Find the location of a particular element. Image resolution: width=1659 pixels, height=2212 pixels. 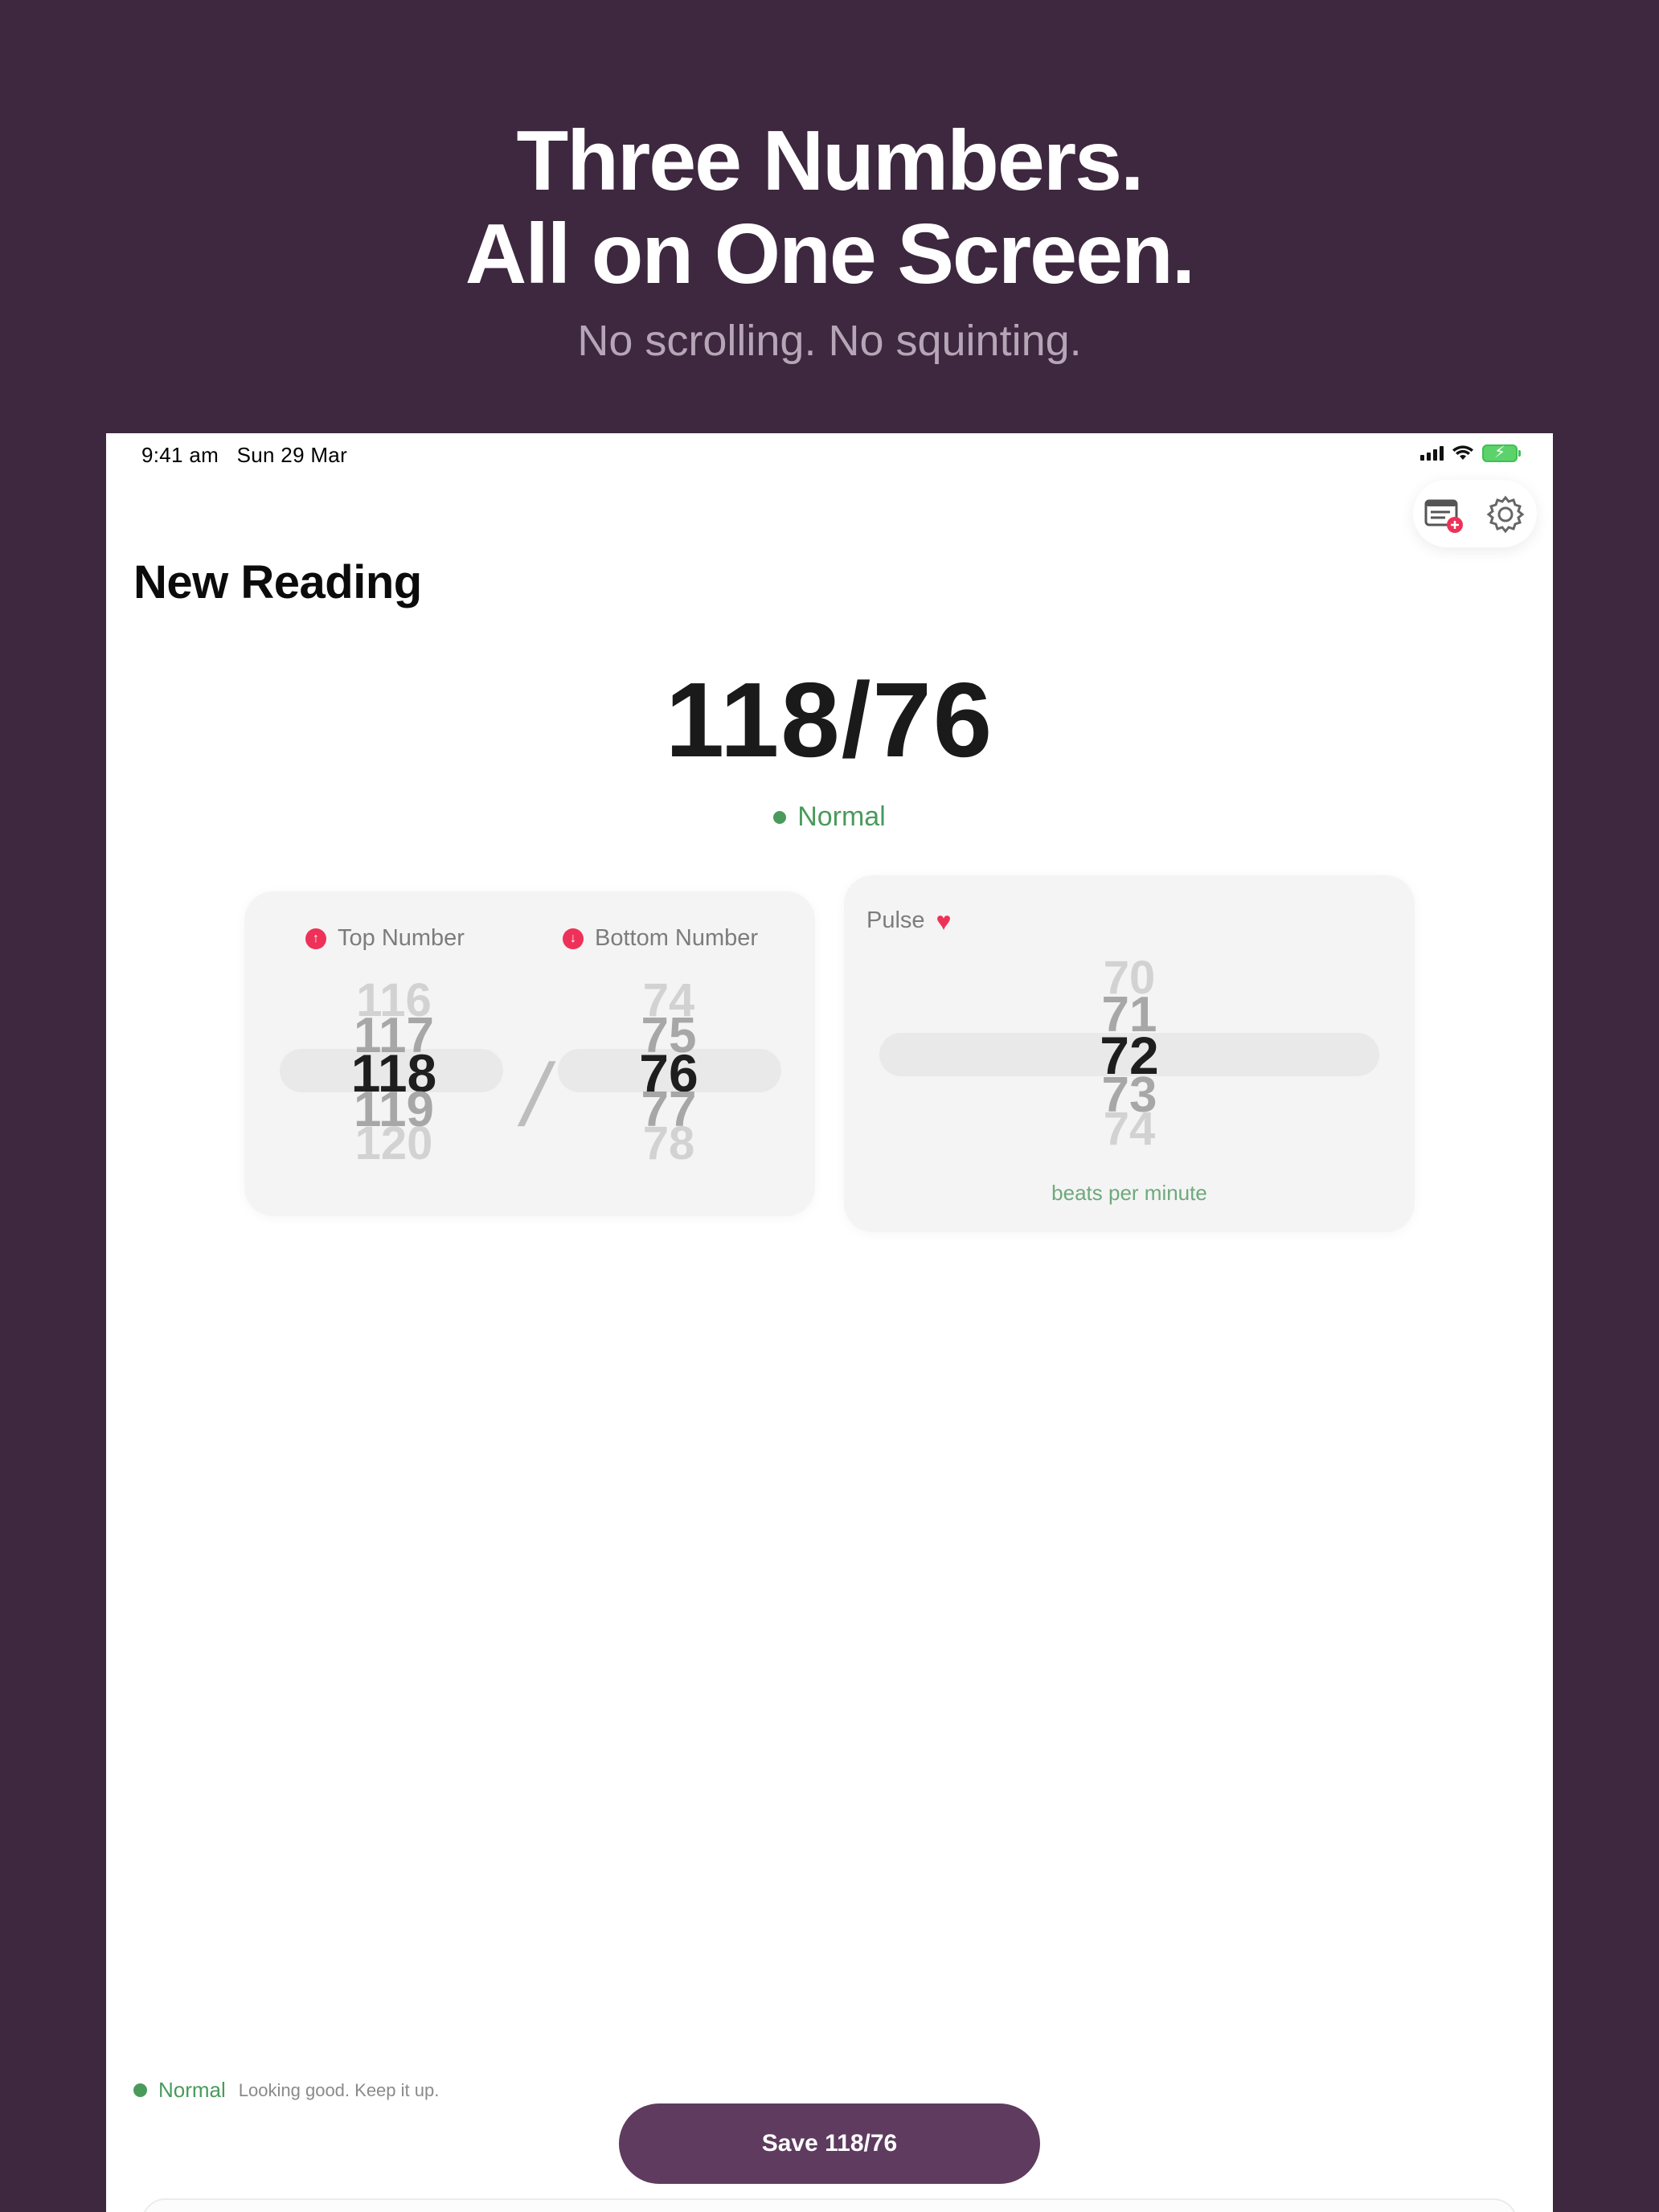

save-reading-button: Save 118/76 is located at coordinates (829, 2143).